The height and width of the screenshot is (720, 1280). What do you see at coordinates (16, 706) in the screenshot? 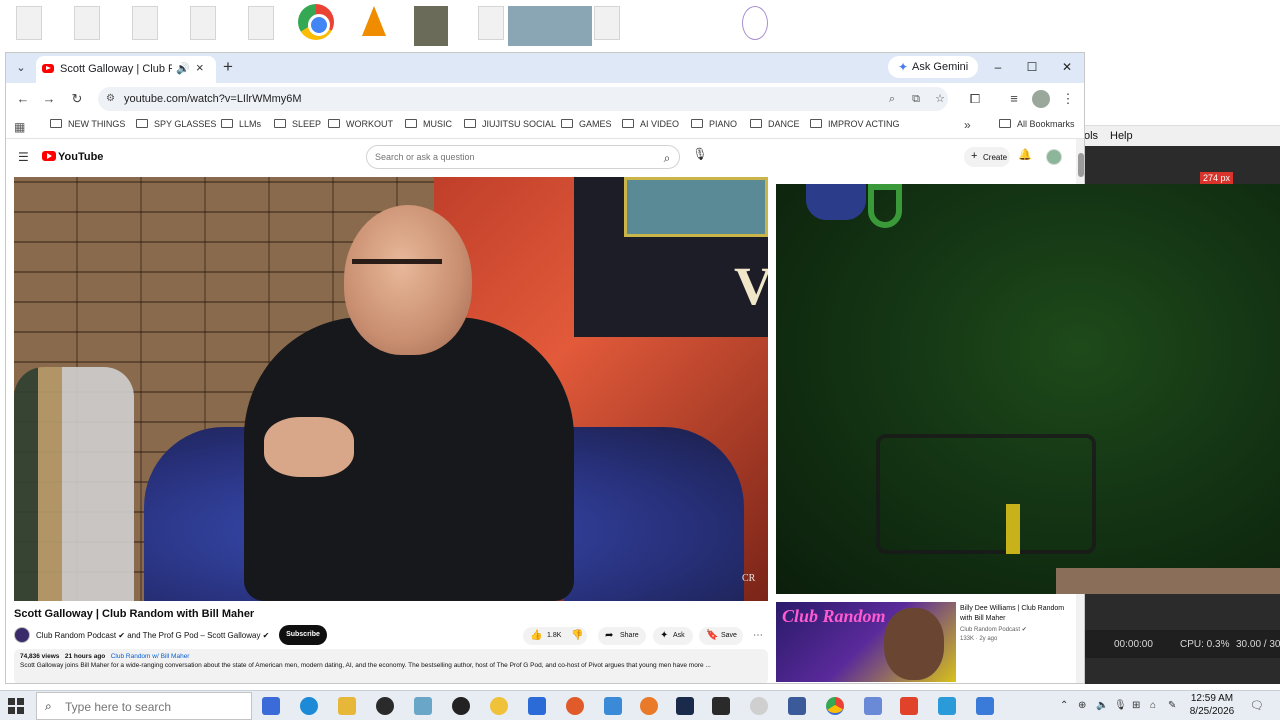
I see `windows-start-icon` at bounding box center [16, 706].